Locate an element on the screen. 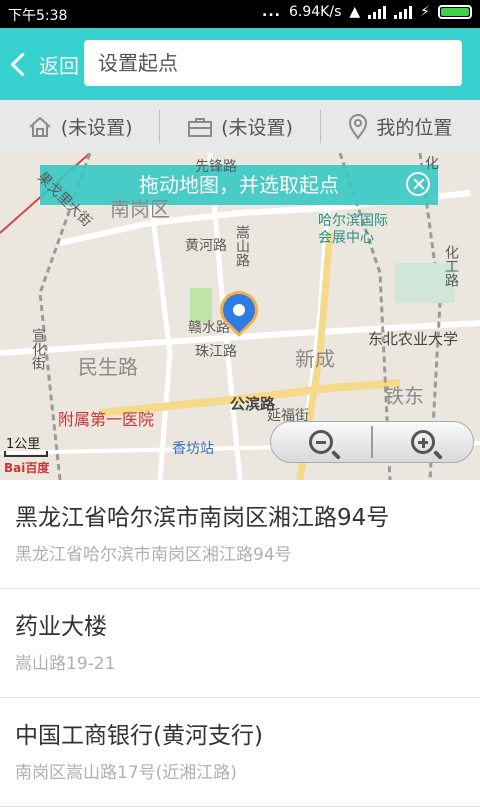 The height and width of the screenshot is (807, 480). briefcase-icon is located at coordinates (200, 127).